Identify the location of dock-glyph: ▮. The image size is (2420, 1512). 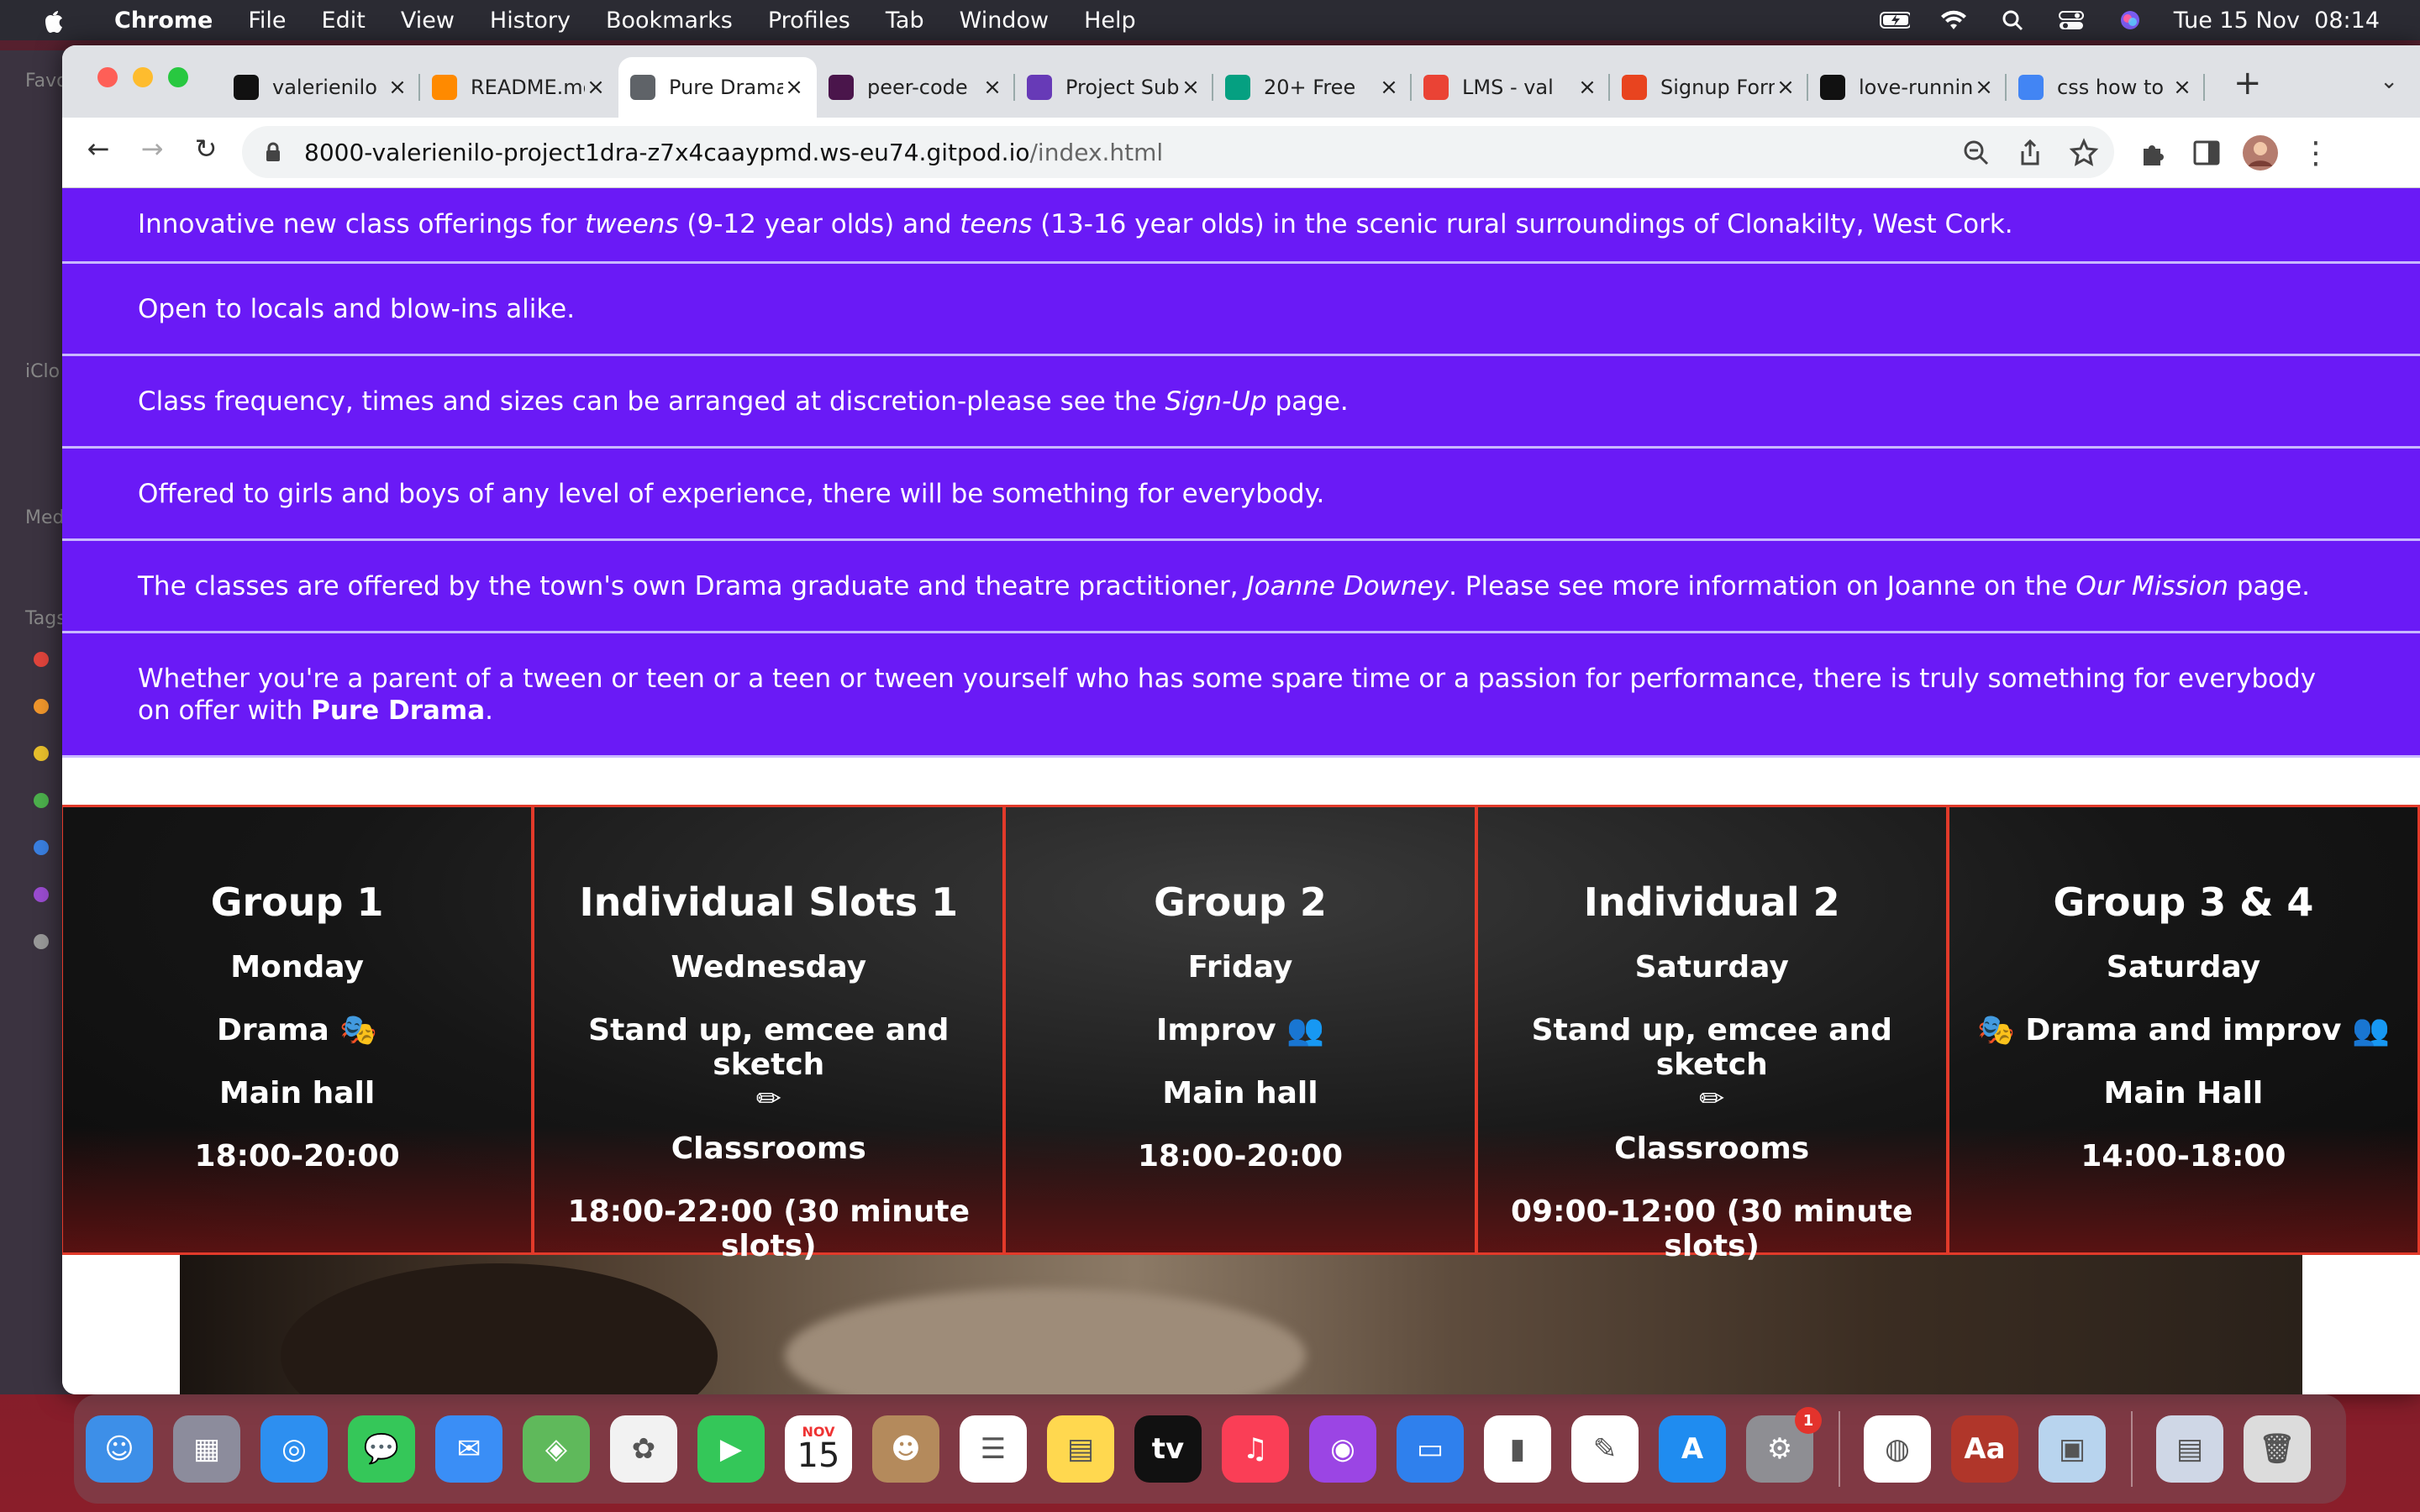
(1517, 1449).